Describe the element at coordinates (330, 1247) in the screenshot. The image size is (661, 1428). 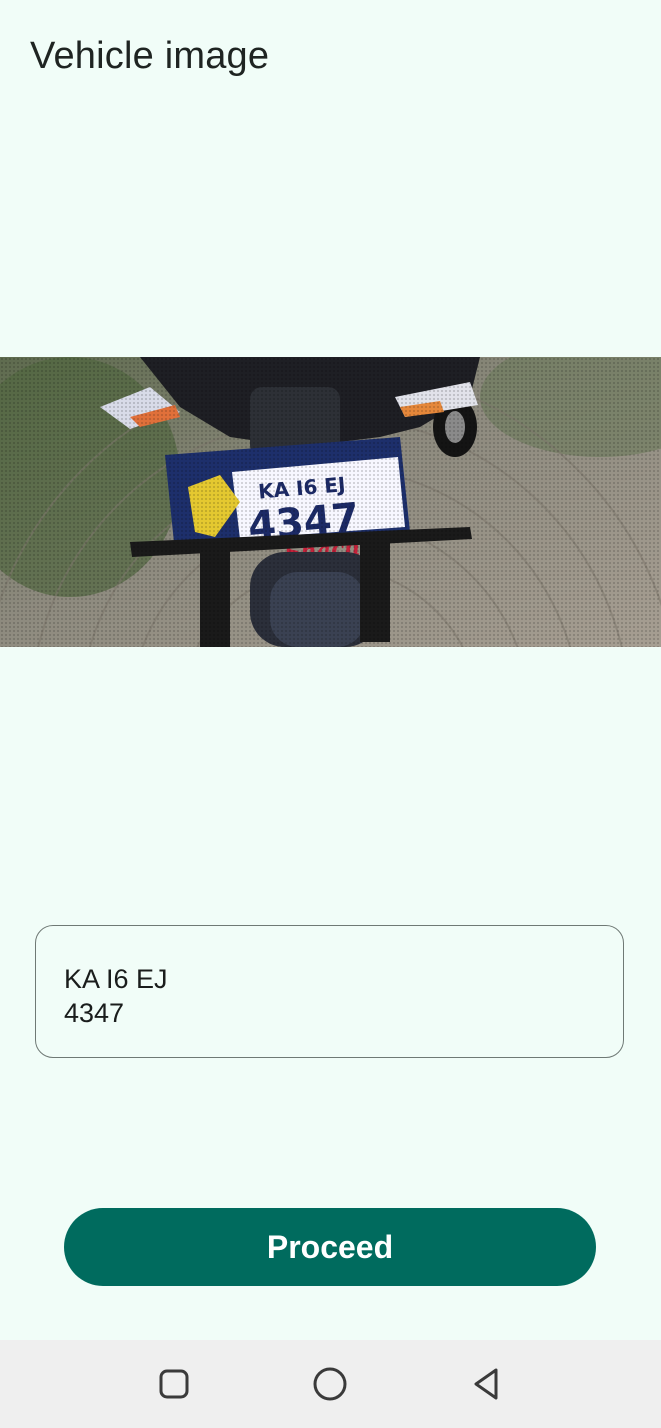
I see `proceed-button: Proceed` at that location.